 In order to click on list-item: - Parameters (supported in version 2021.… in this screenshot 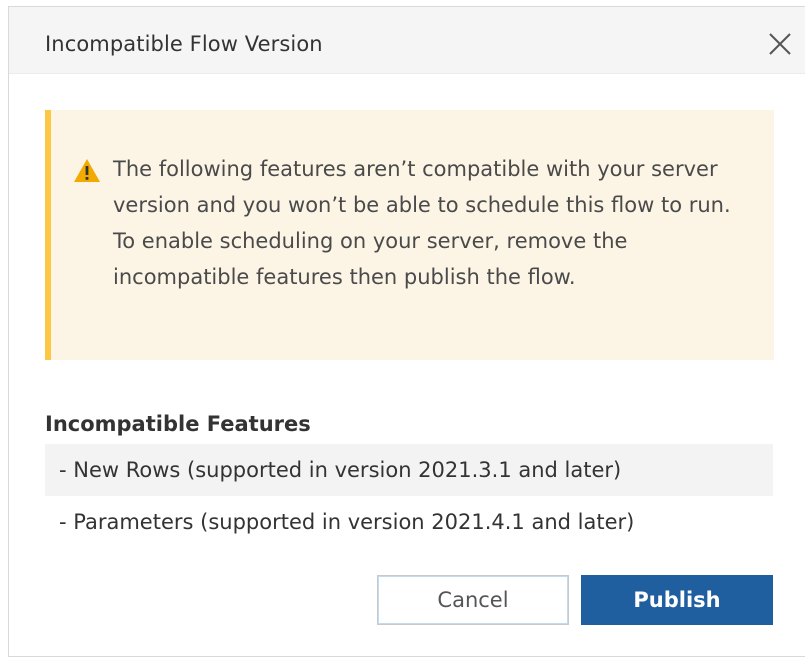, I will do `click(347, 522)`.